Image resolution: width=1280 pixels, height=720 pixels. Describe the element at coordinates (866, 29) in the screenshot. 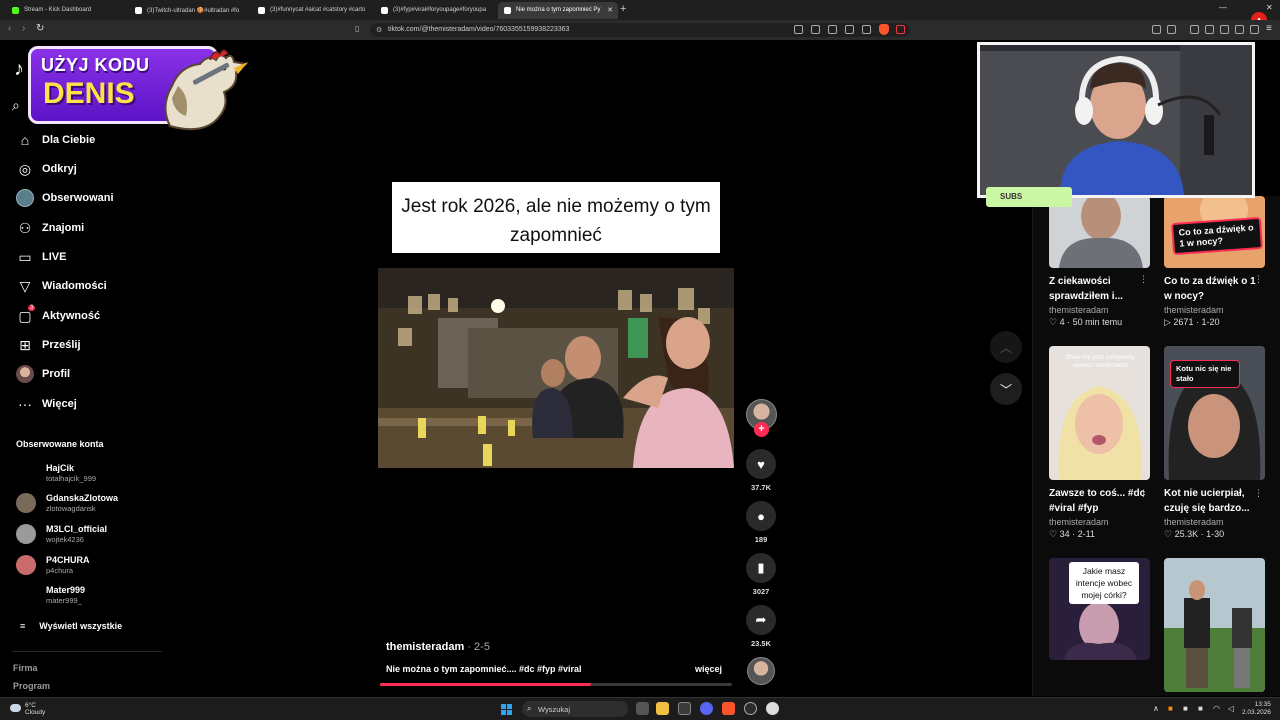

I see `share-icon` at that location.